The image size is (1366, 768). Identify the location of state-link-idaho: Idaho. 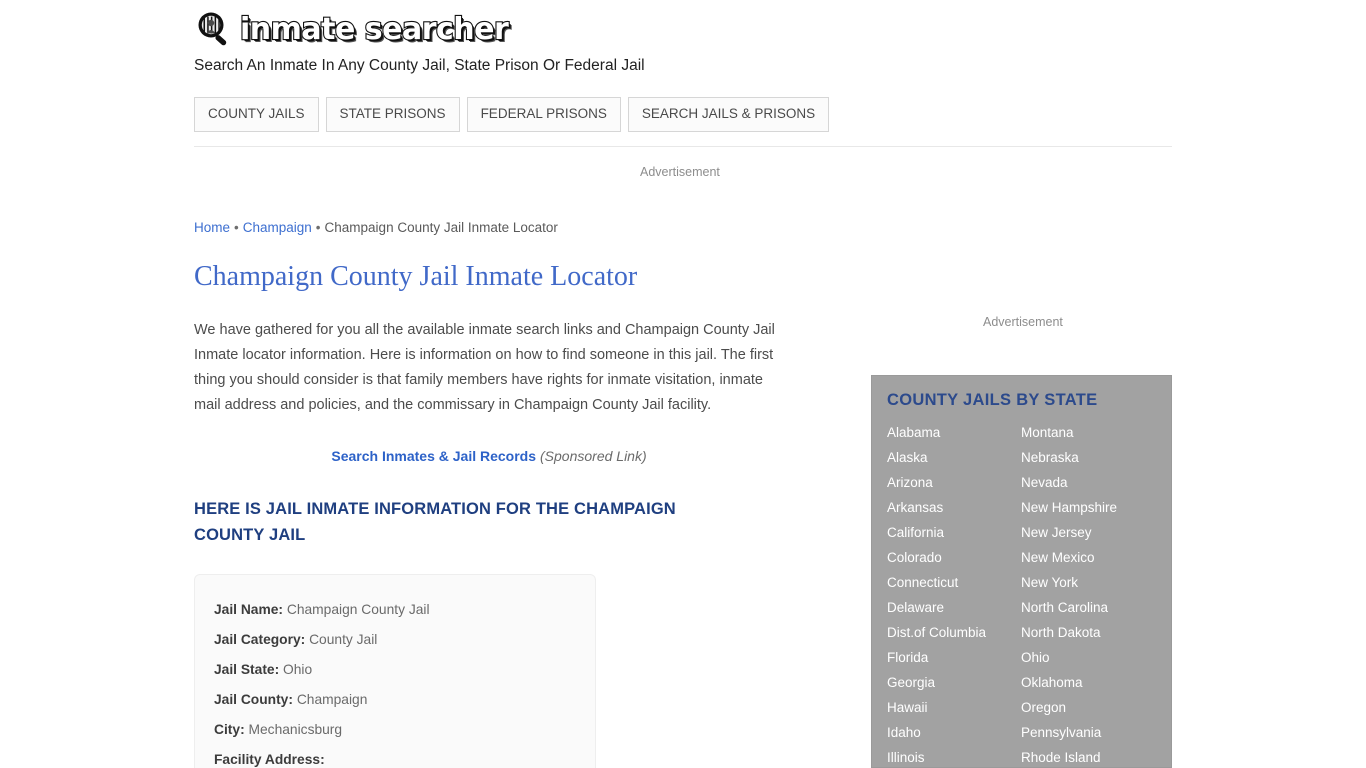
(954, 732).